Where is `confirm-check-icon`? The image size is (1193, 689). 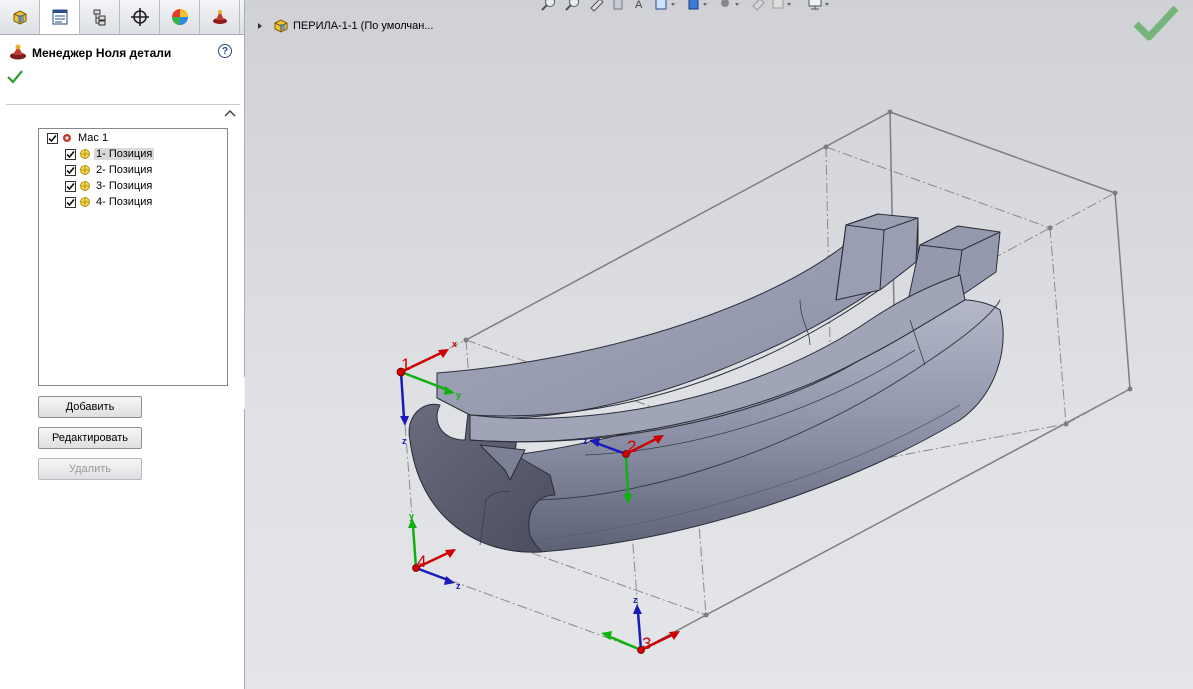
confirm-check-icon is located at coordinates (1156, 23).